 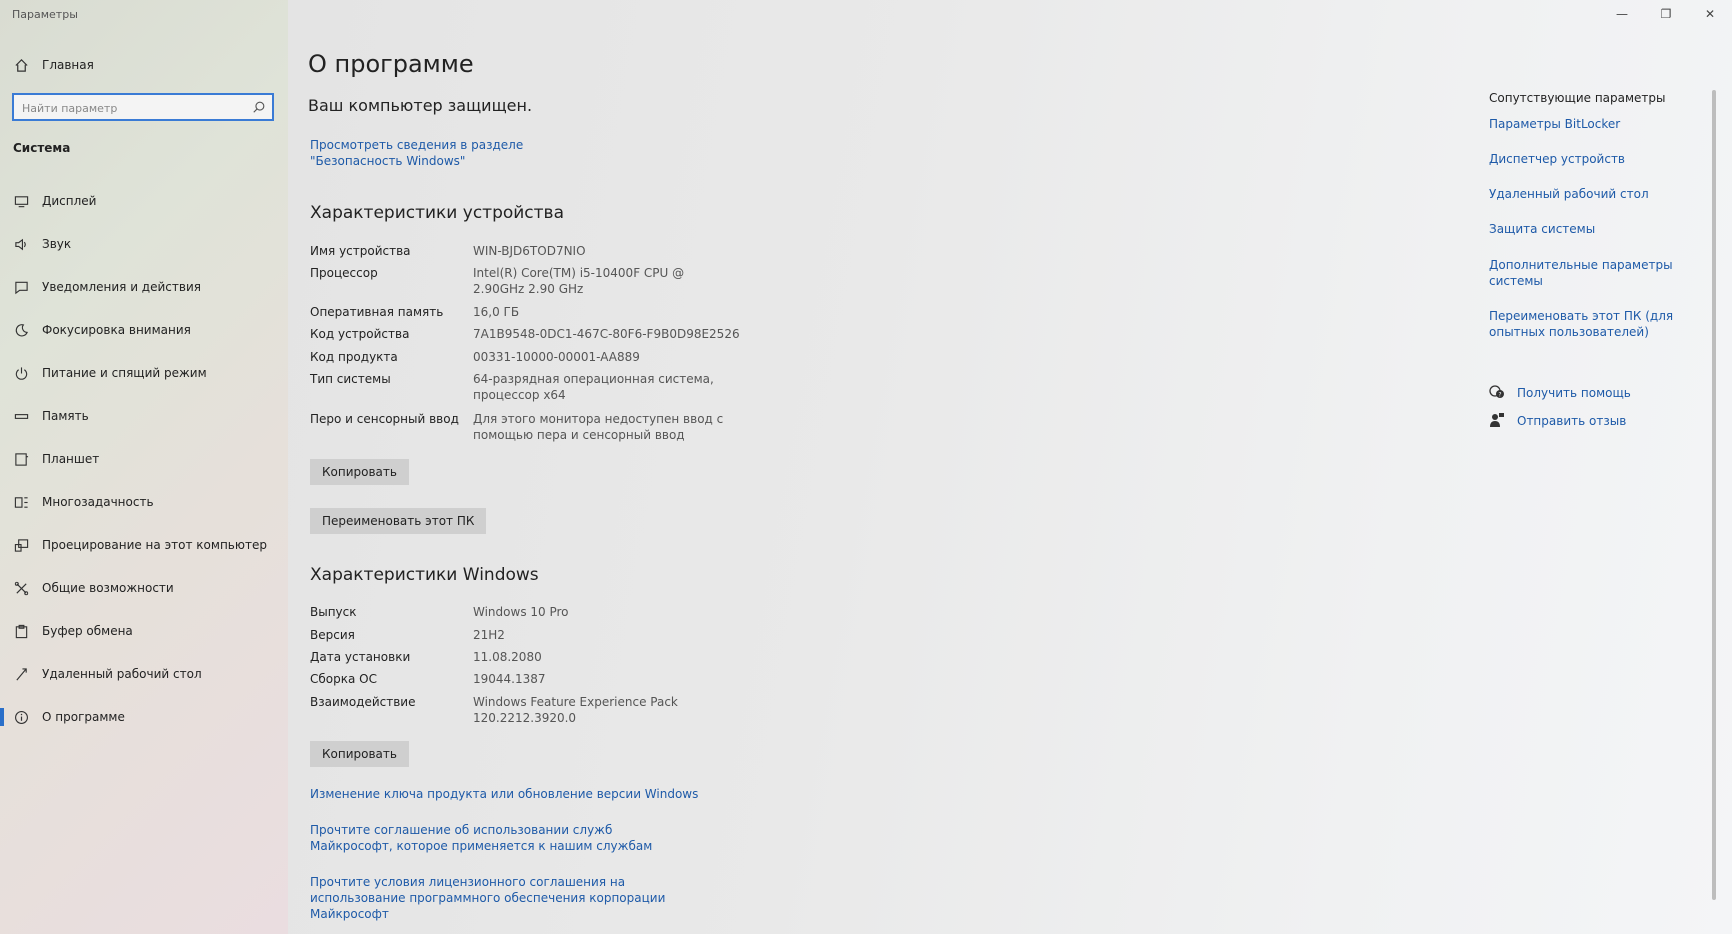 What do you see at coordinates (21, 330) in the screenshot?
I see `focus-assist-icon` at bounding box center [21, 330].